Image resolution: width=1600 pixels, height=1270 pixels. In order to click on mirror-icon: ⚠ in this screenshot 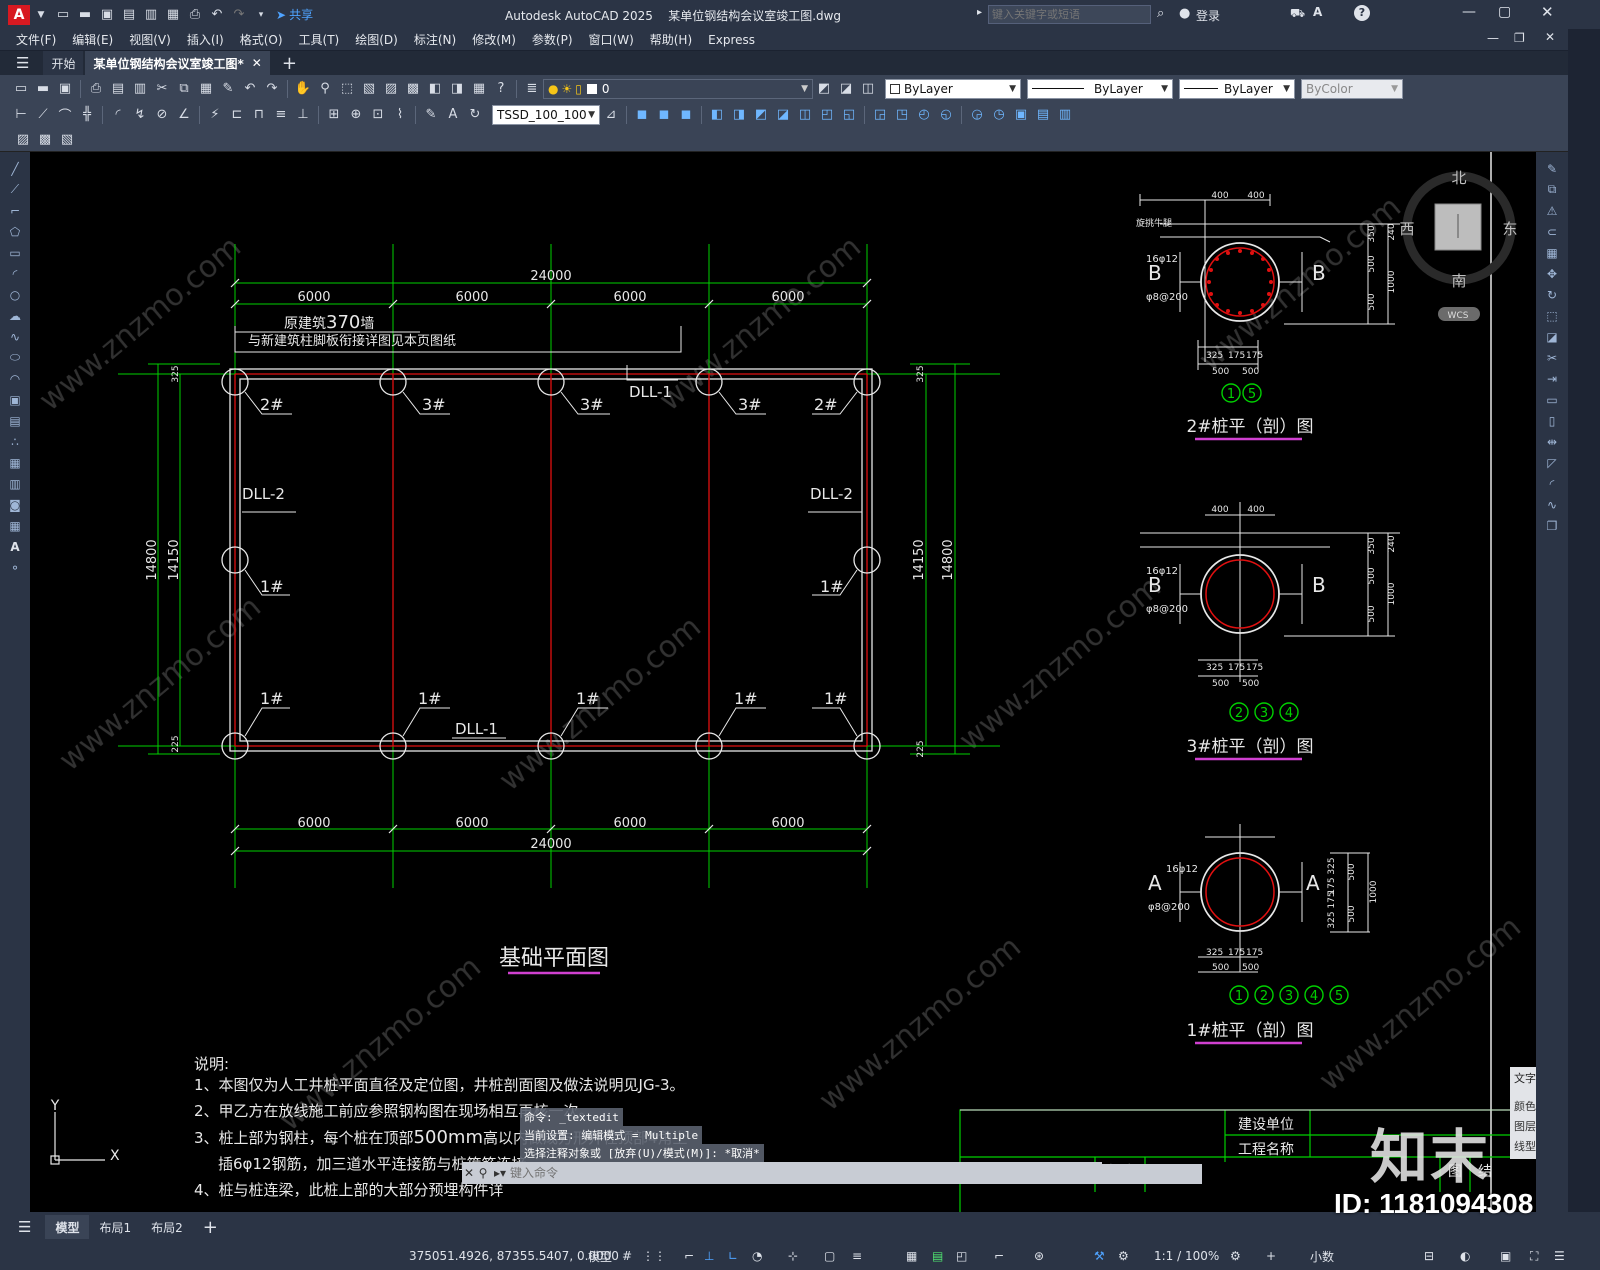, I will do `click(1552, 211)`.